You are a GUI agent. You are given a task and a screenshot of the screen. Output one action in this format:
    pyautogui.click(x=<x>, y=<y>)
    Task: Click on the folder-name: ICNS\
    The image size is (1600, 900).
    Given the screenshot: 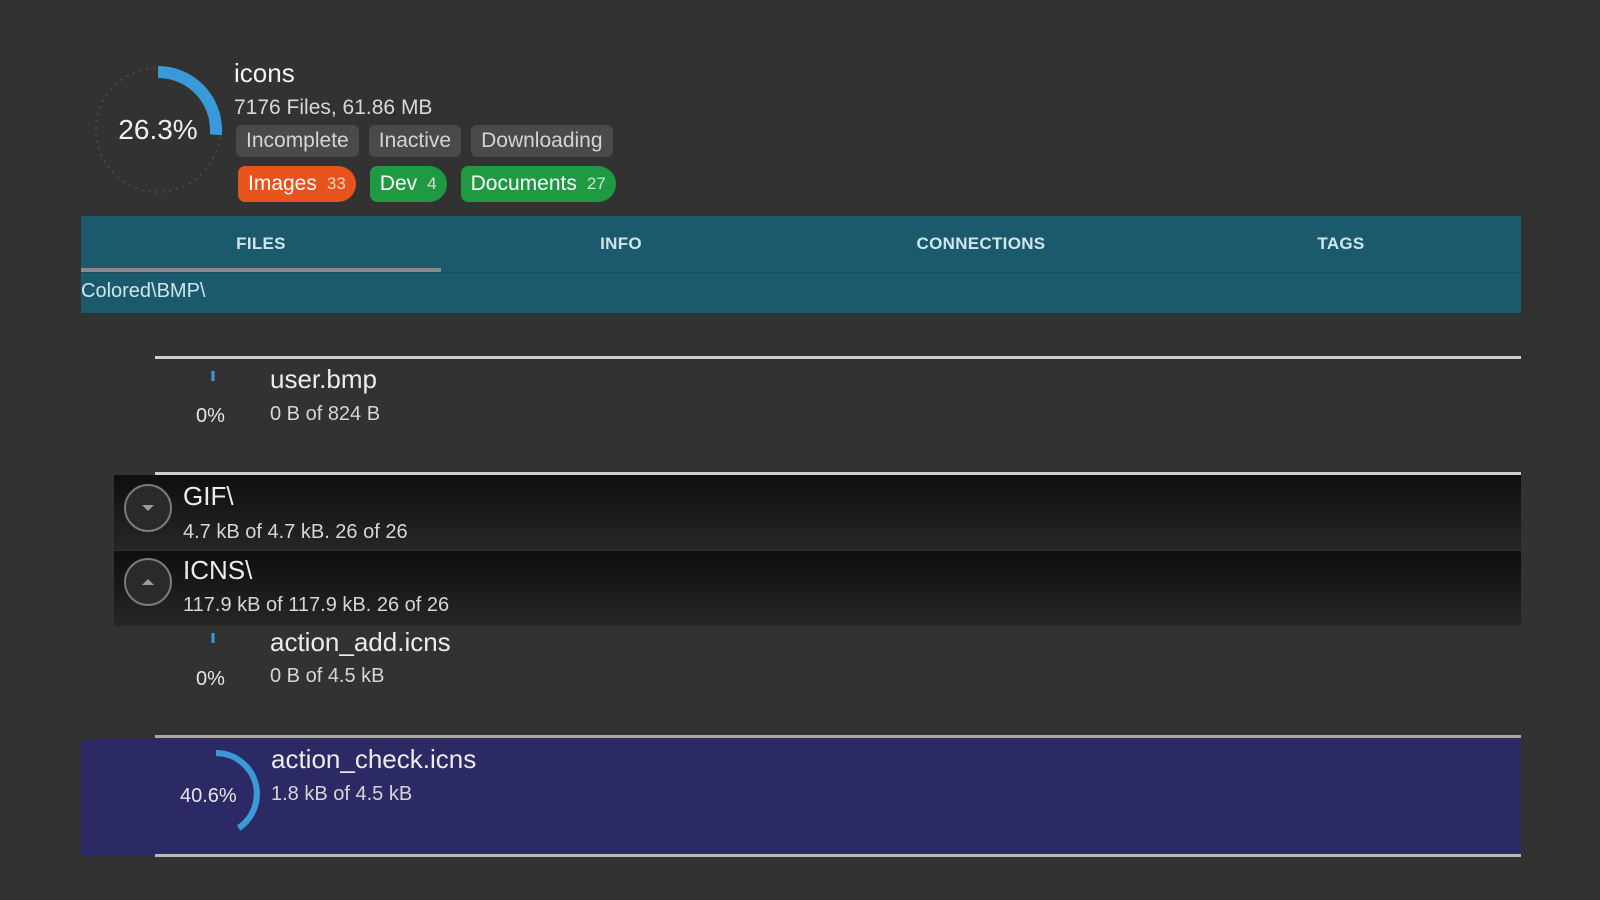 What is the action you would take?
    pyautogui.click(x=218, y=570)
    